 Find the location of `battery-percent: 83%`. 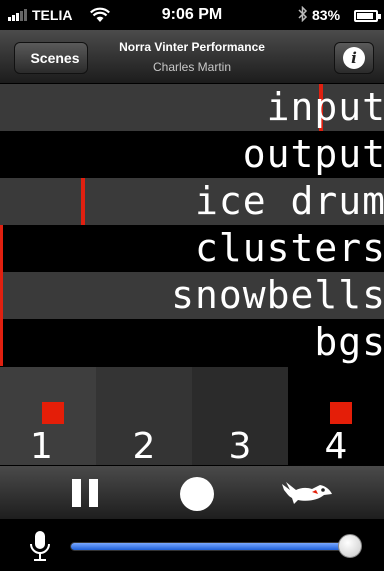

battery-percent: 83% is located at coordinates (326, 15).